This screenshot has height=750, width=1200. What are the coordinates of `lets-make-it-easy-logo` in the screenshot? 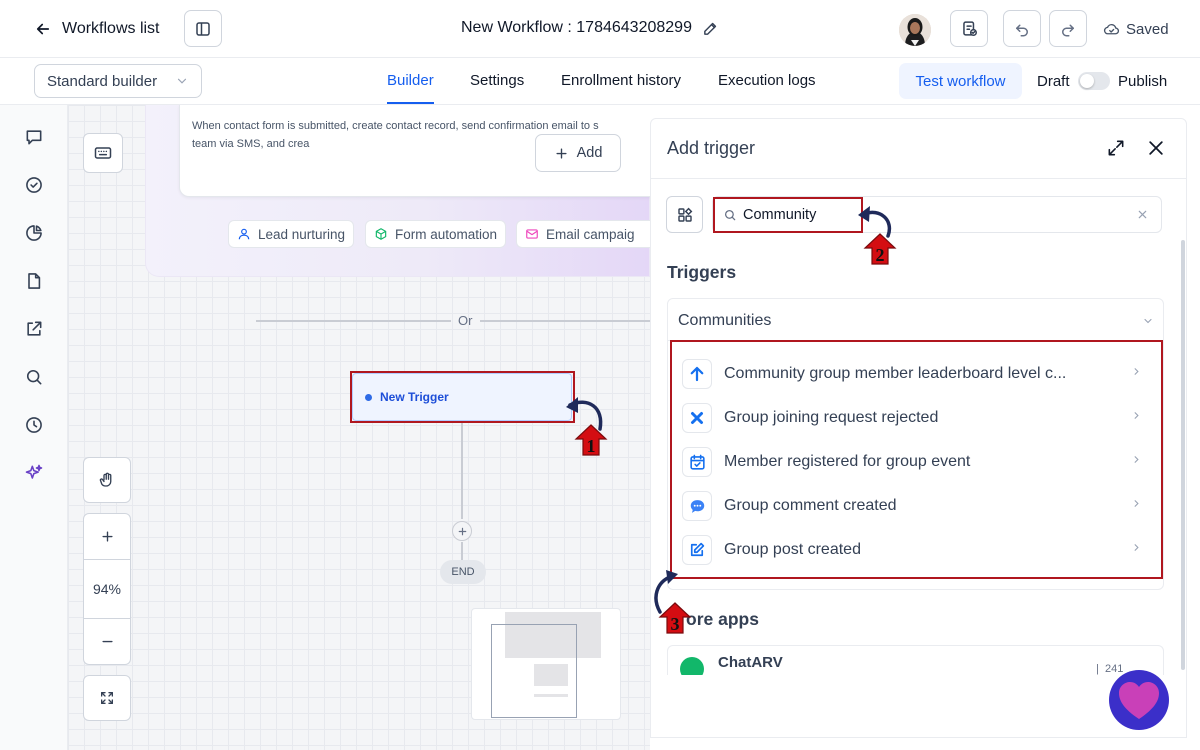 It's located at (1139, 700).